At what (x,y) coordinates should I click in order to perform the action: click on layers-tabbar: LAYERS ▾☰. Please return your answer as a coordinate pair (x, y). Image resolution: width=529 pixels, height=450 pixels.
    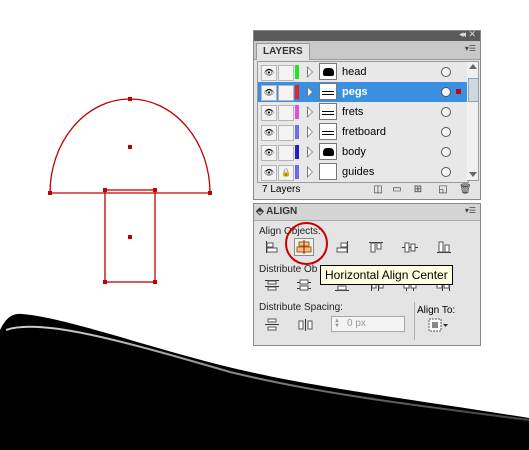
    Looking at the image, I should click on (367, 50).